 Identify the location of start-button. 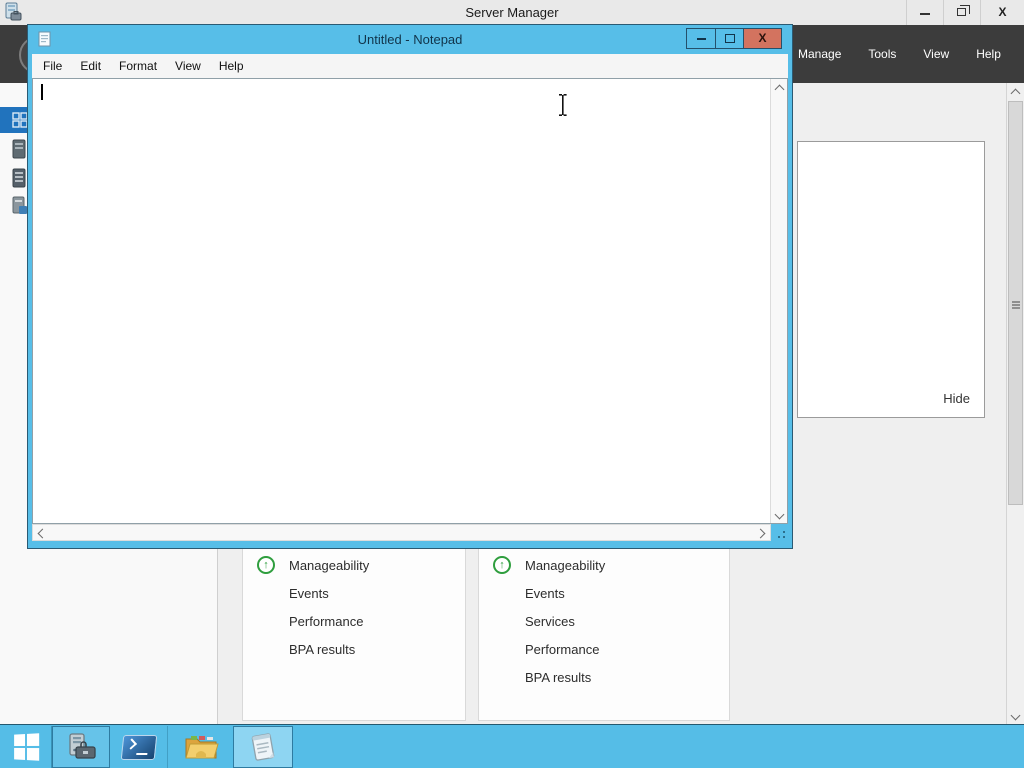
(26, 747).